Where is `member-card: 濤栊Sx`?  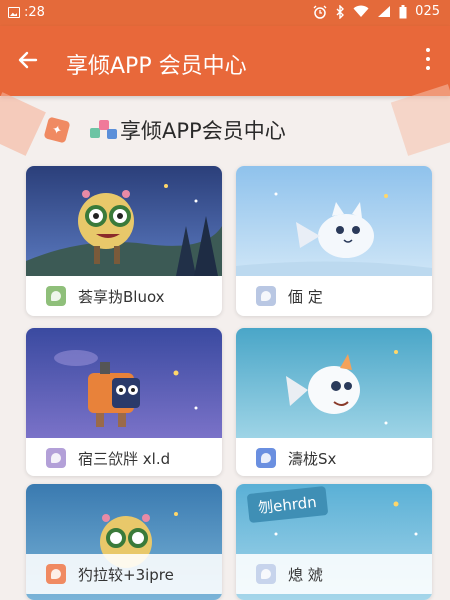 member-card: 濤栊Sx is located at coordinates (334, 402).